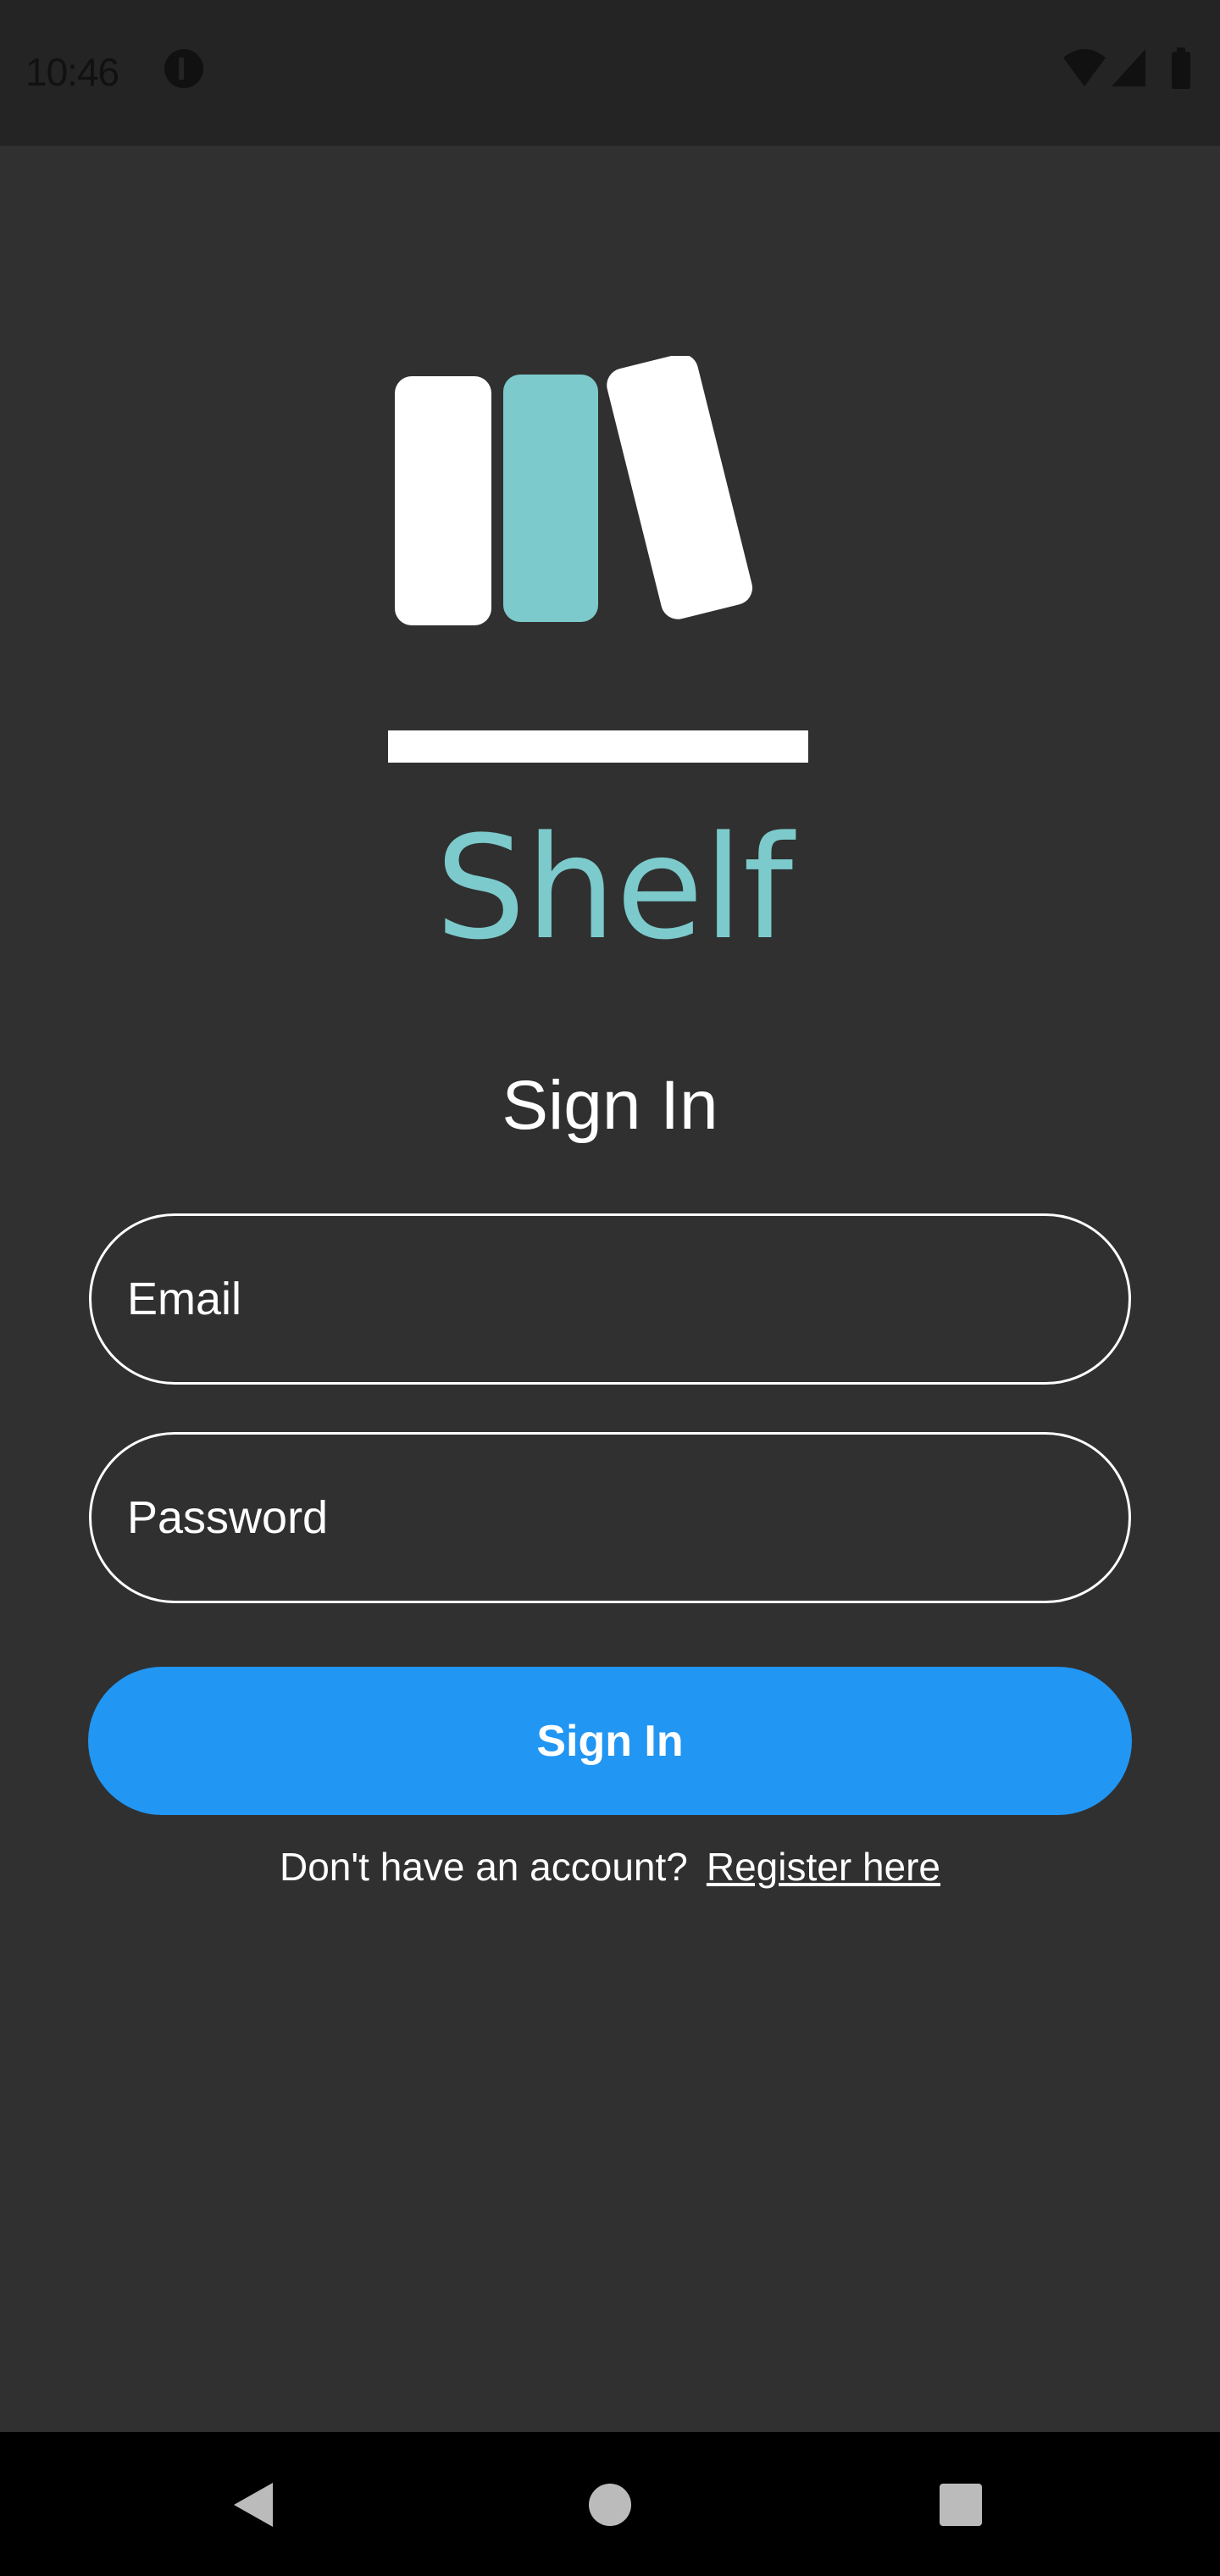 This screenshot has height=2576, width=1220. I want to click on battery-icon, so click(1181, 68).